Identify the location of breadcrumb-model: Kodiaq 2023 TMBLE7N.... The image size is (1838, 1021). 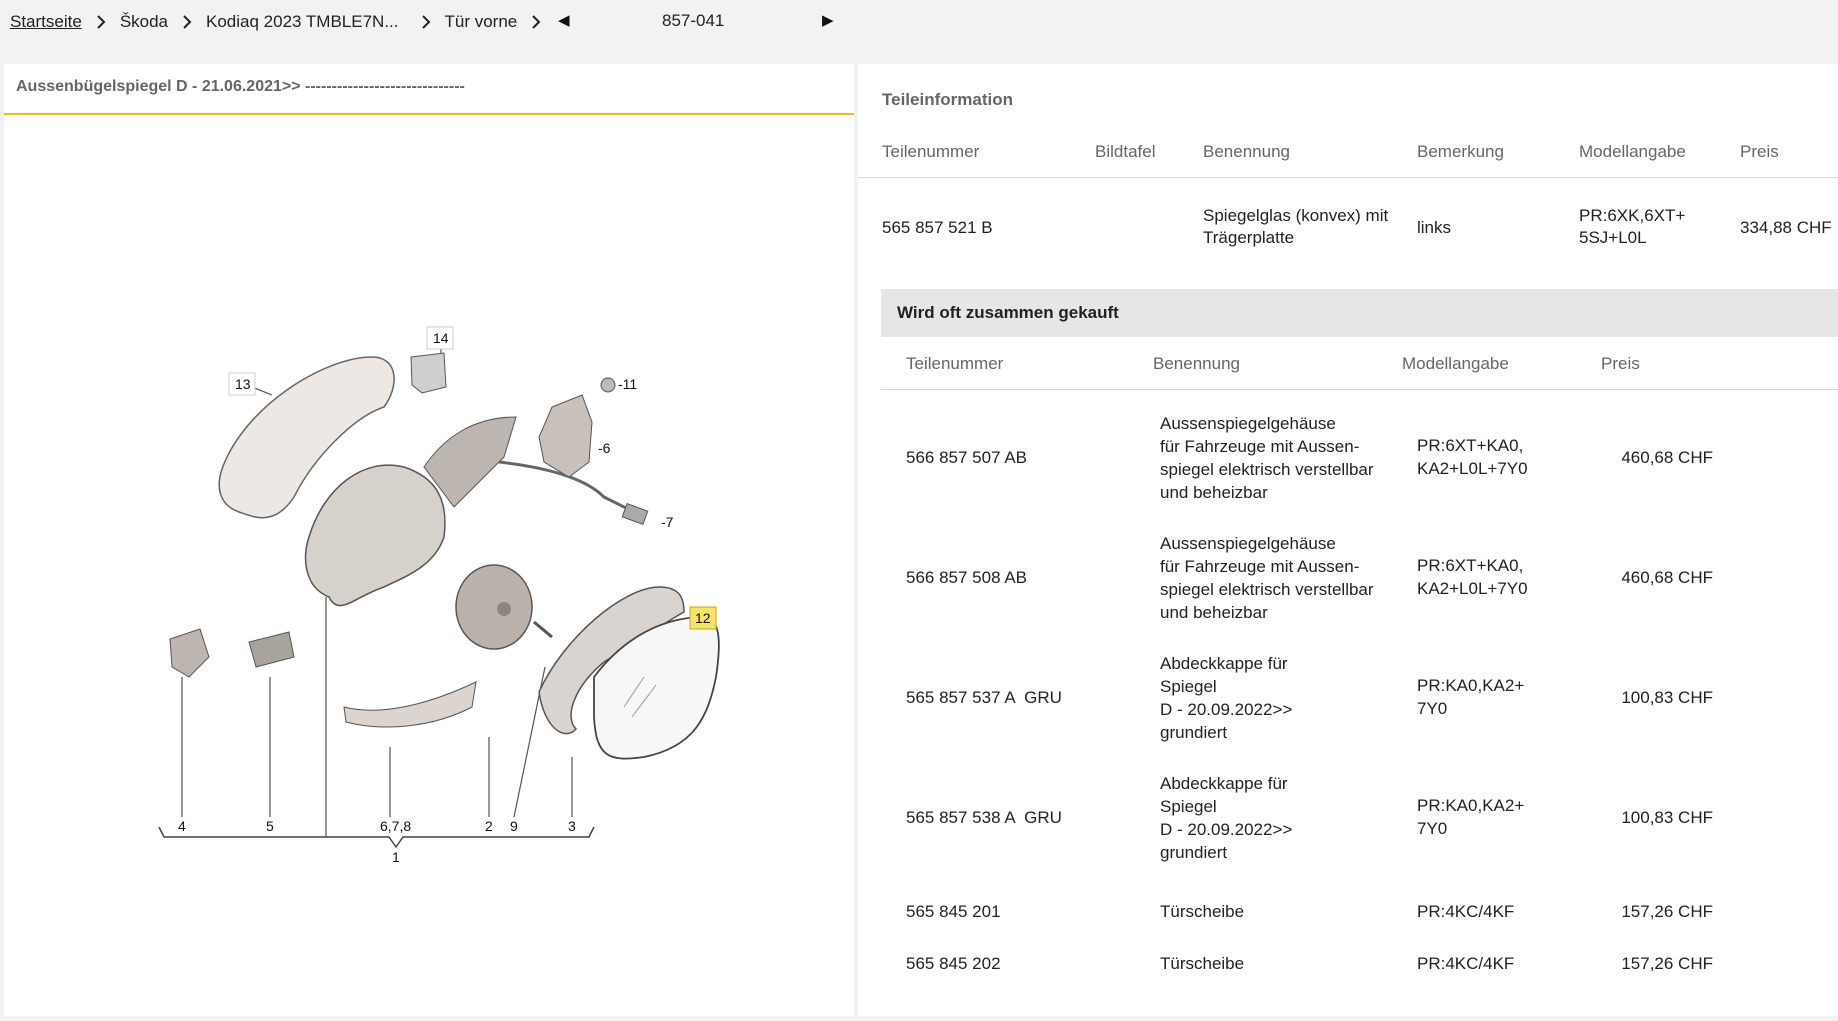
(302, 22).